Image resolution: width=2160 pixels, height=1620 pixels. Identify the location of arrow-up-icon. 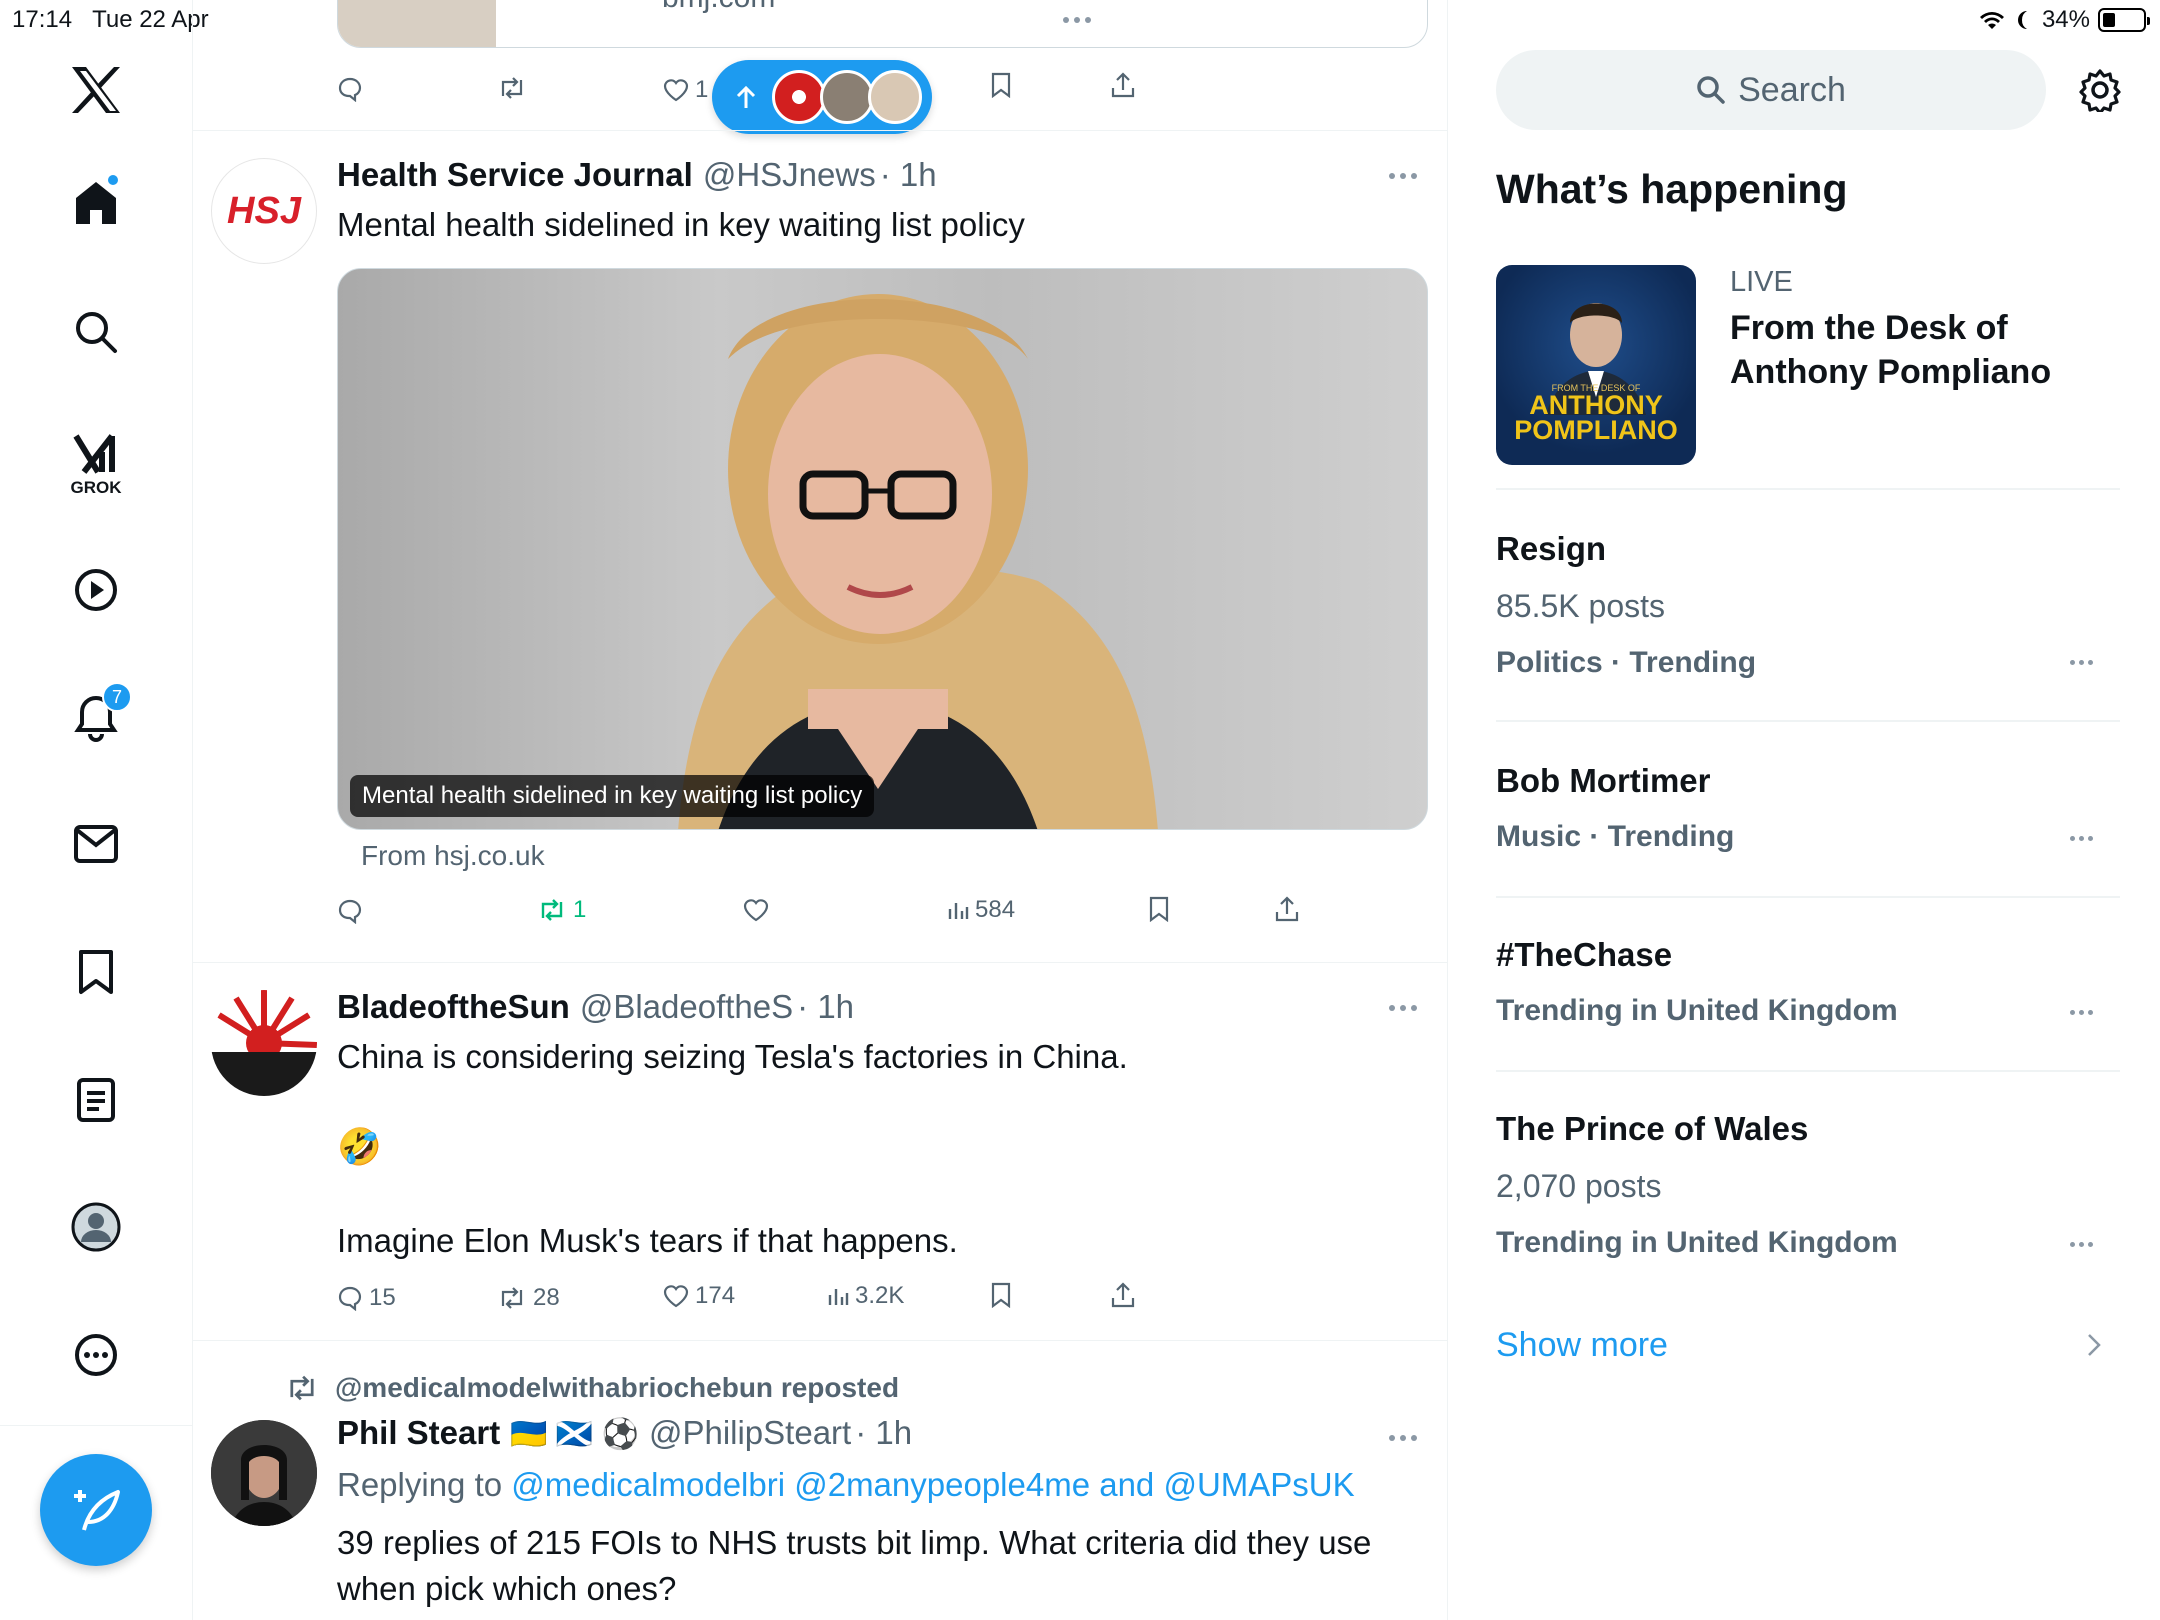
(746, 96).